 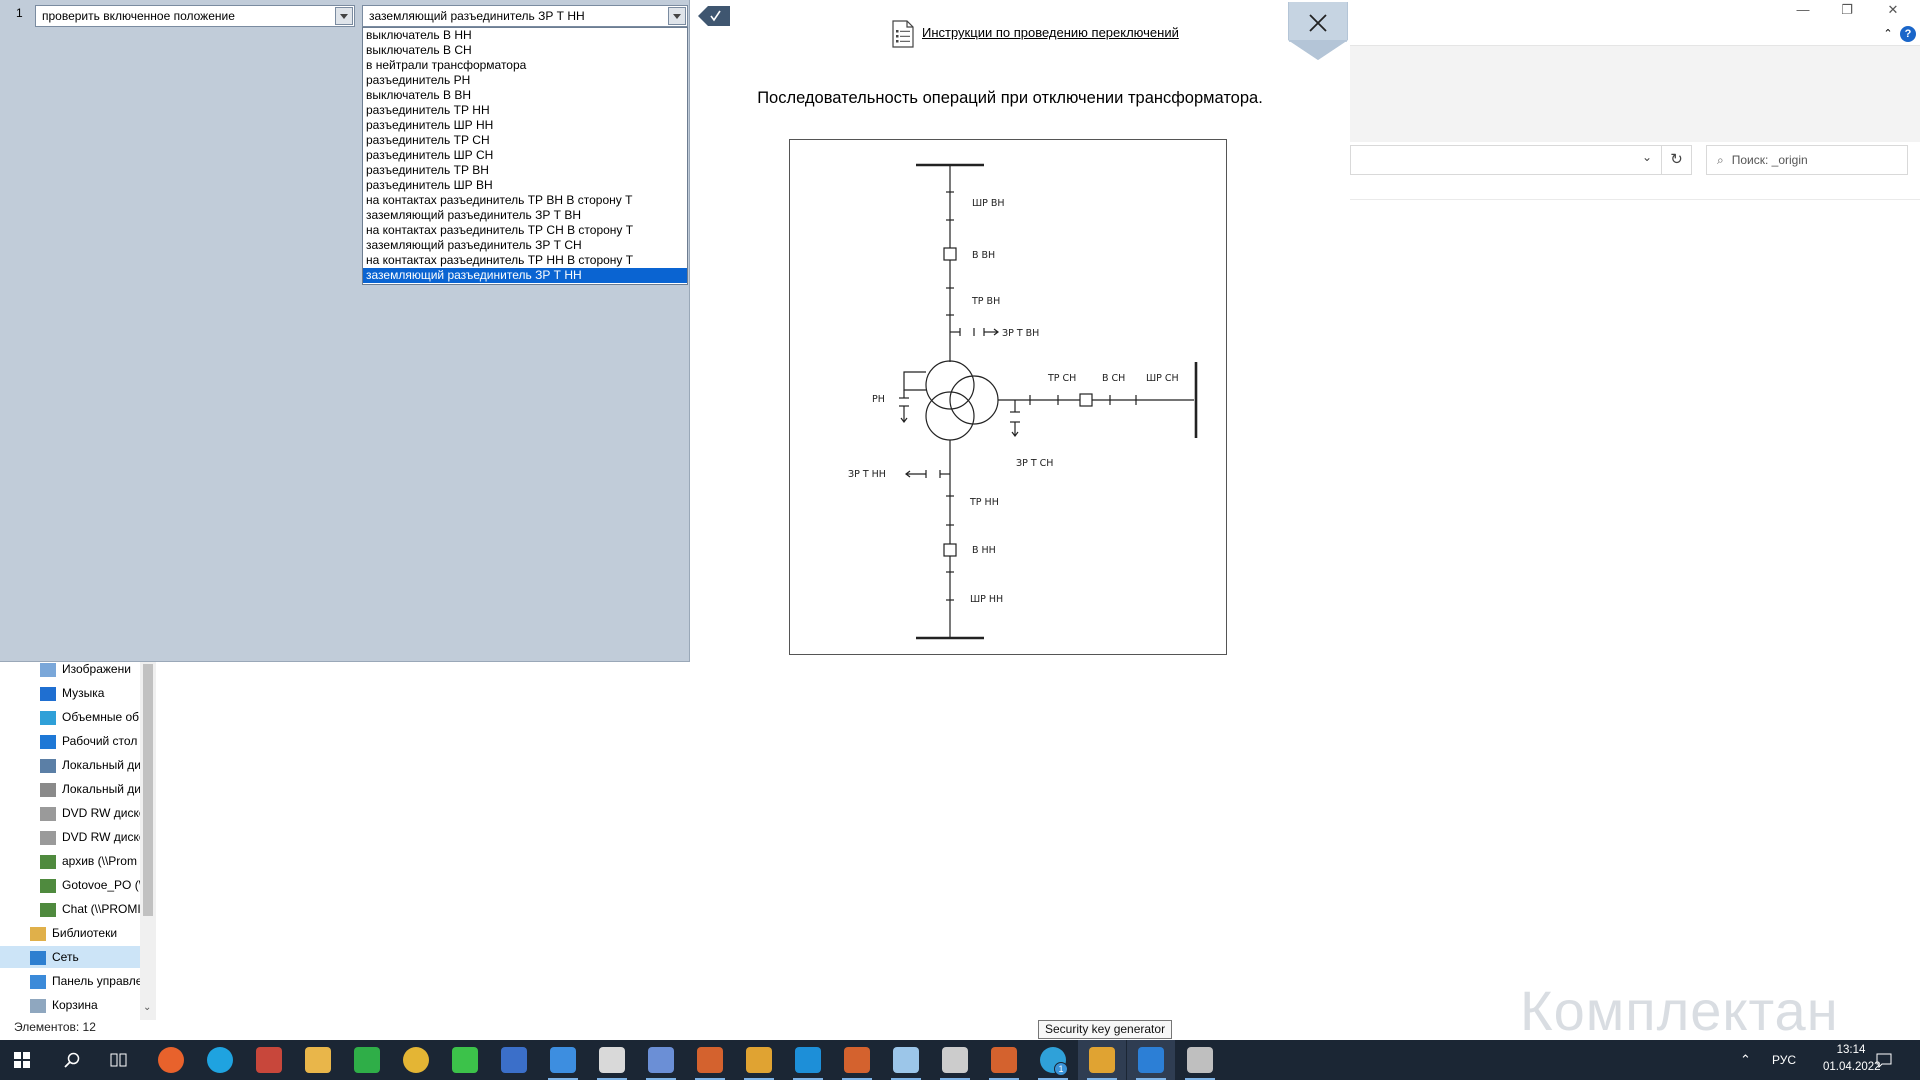 I want to click on explorer-titlebar: — ❐ ✕ ⌃ ?, so click(x=1635, y=23).